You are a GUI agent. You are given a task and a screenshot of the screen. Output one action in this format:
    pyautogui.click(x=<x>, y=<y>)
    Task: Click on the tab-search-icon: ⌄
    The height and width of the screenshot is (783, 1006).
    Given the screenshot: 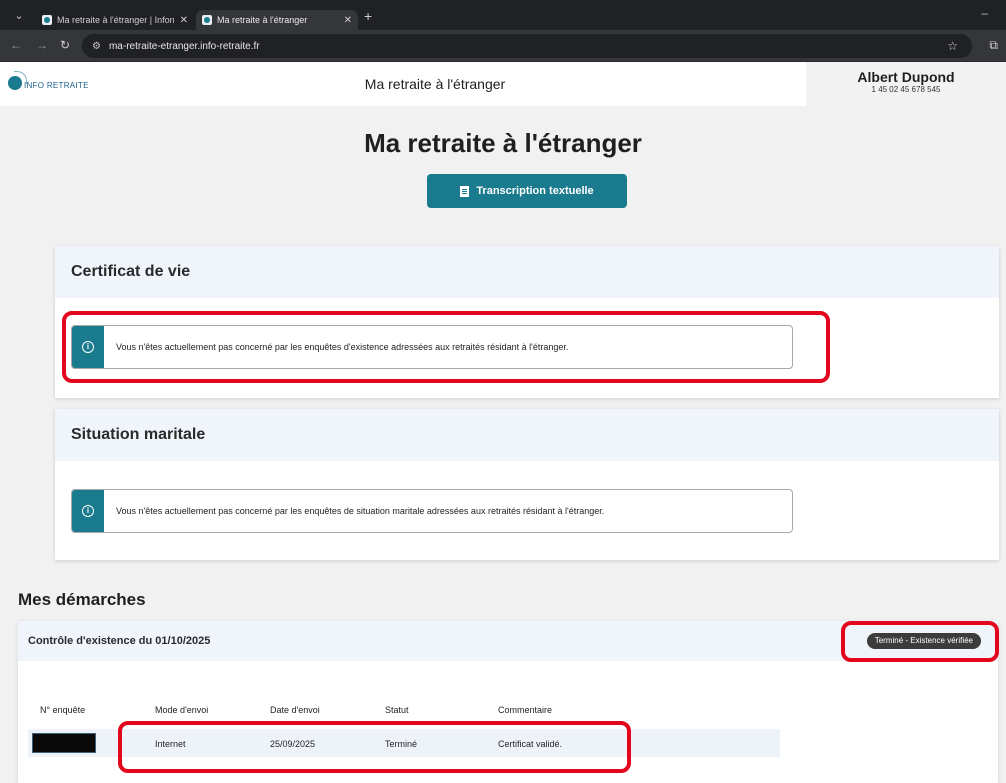 What is the action you would take?
    pyautogui.click(x=19, y=16)
    